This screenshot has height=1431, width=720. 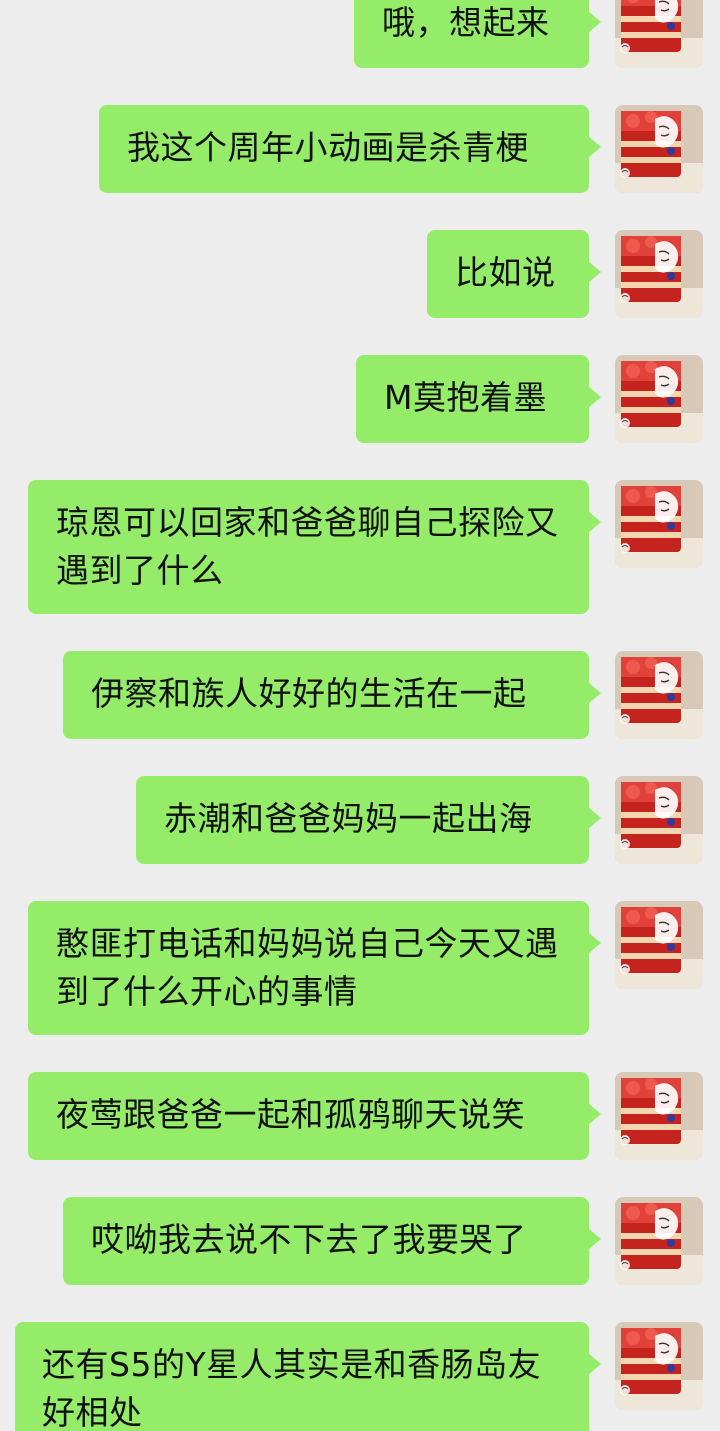 What do you see at coordinates (332, 1241) in the screenshot?
I see `message-bubble: 哎呦我去说不下去了我要哭了` at bounding box center [332, 1241].